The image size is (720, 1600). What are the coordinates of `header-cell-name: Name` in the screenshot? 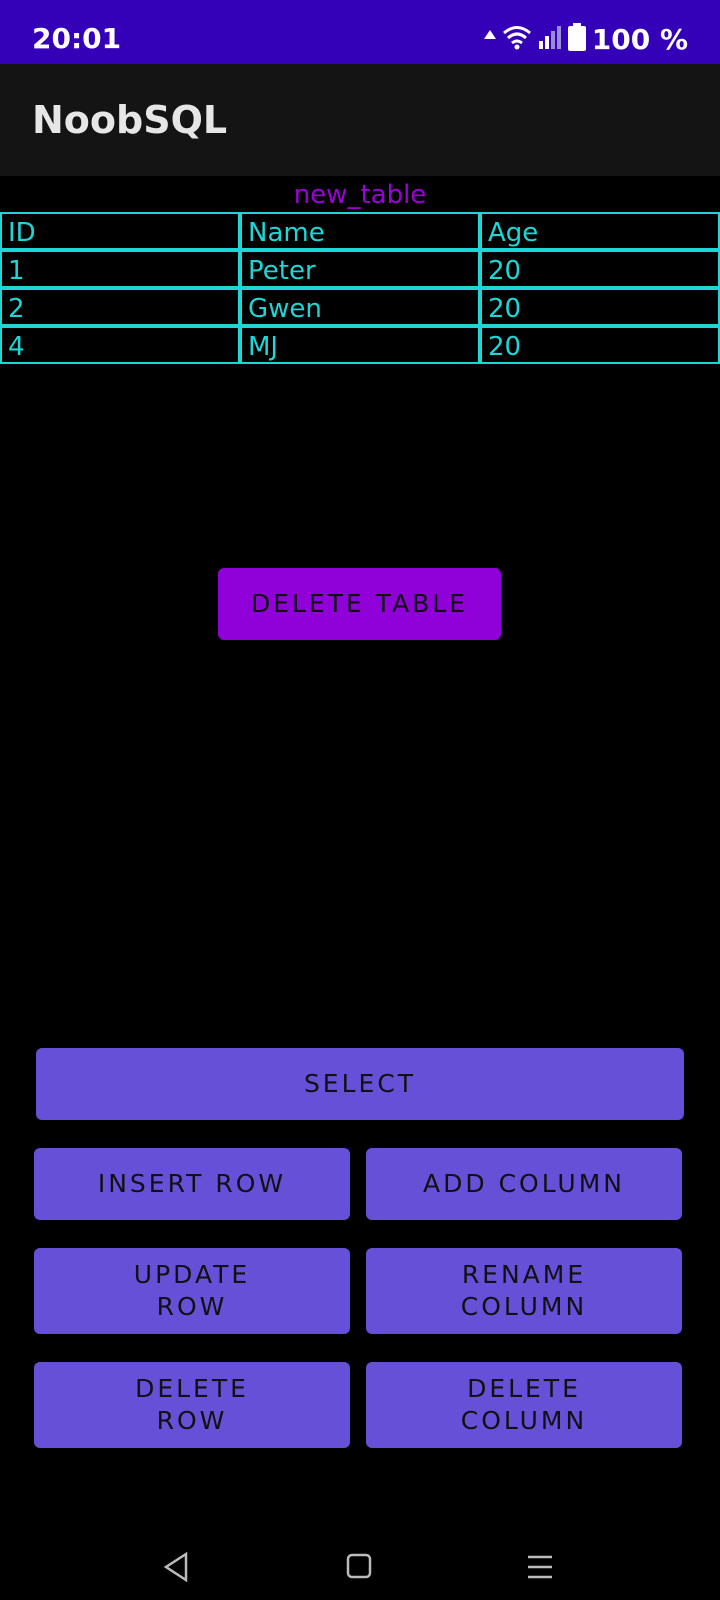 It's located at (360, 231).